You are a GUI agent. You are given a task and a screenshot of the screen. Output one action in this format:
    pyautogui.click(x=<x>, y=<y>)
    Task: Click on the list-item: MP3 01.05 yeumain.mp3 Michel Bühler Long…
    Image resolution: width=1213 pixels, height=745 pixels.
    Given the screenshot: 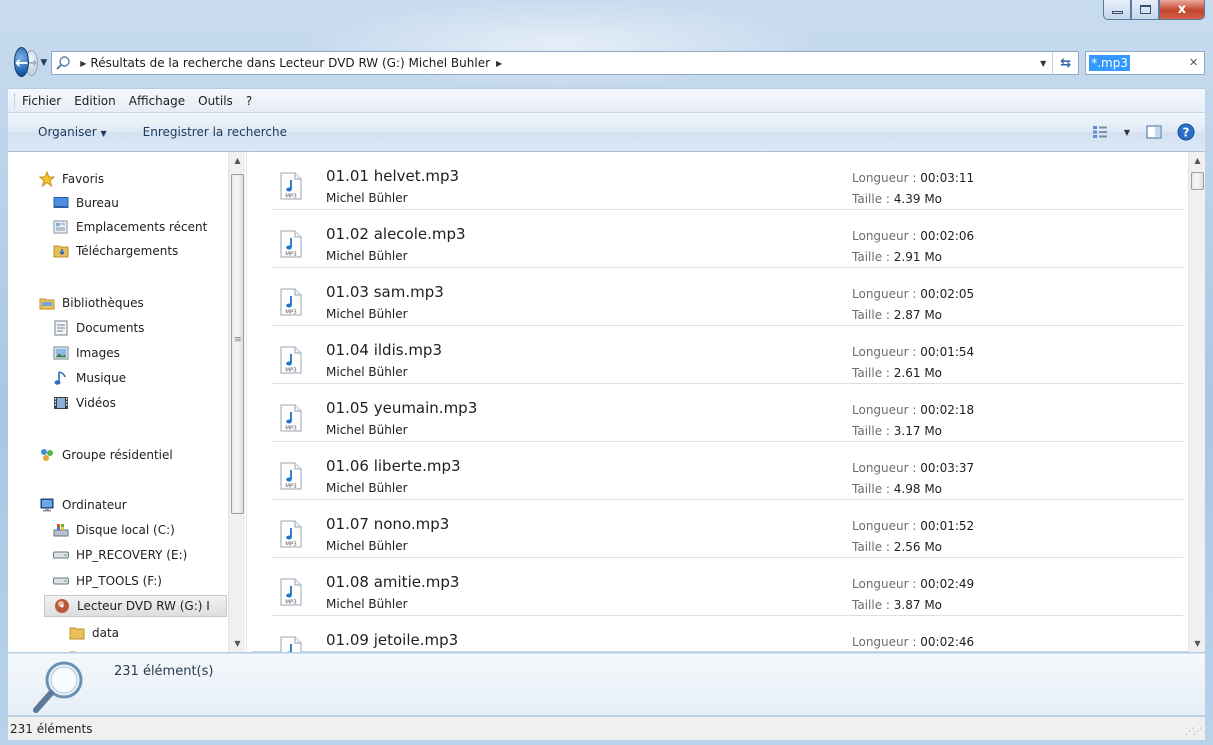 What is the action you would take?
    pyautogui.click(x=727, y=413)
    